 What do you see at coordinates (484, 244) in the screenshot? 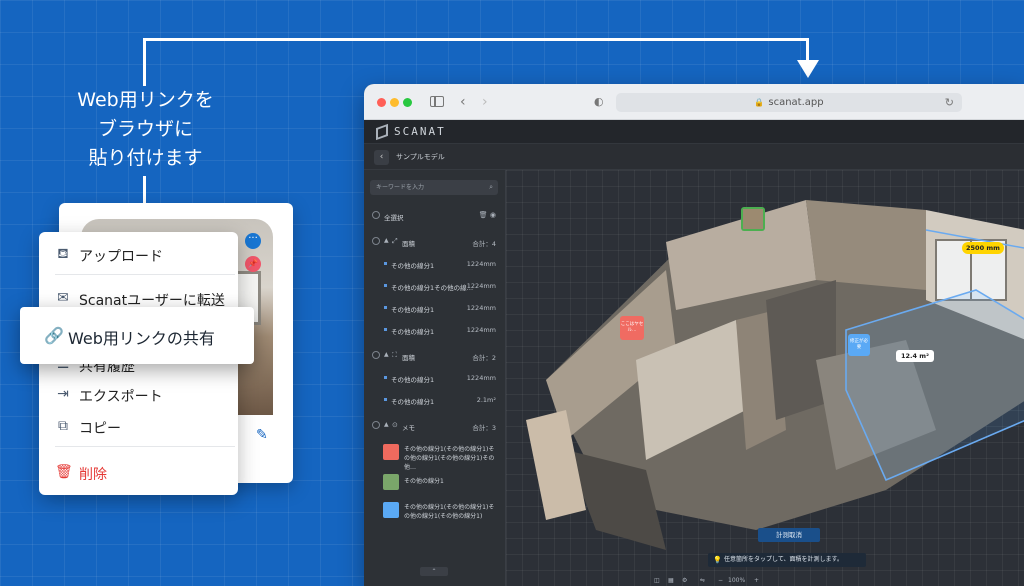
I see `group-total: 合計：4` at bounding box center [484, 244].